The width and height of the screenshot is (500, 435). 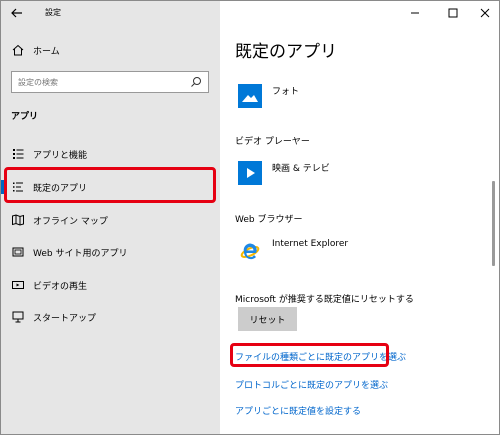 I want to click on sidebar-item-label: Web サイト用のアプリ, so click(x=80, y=254).